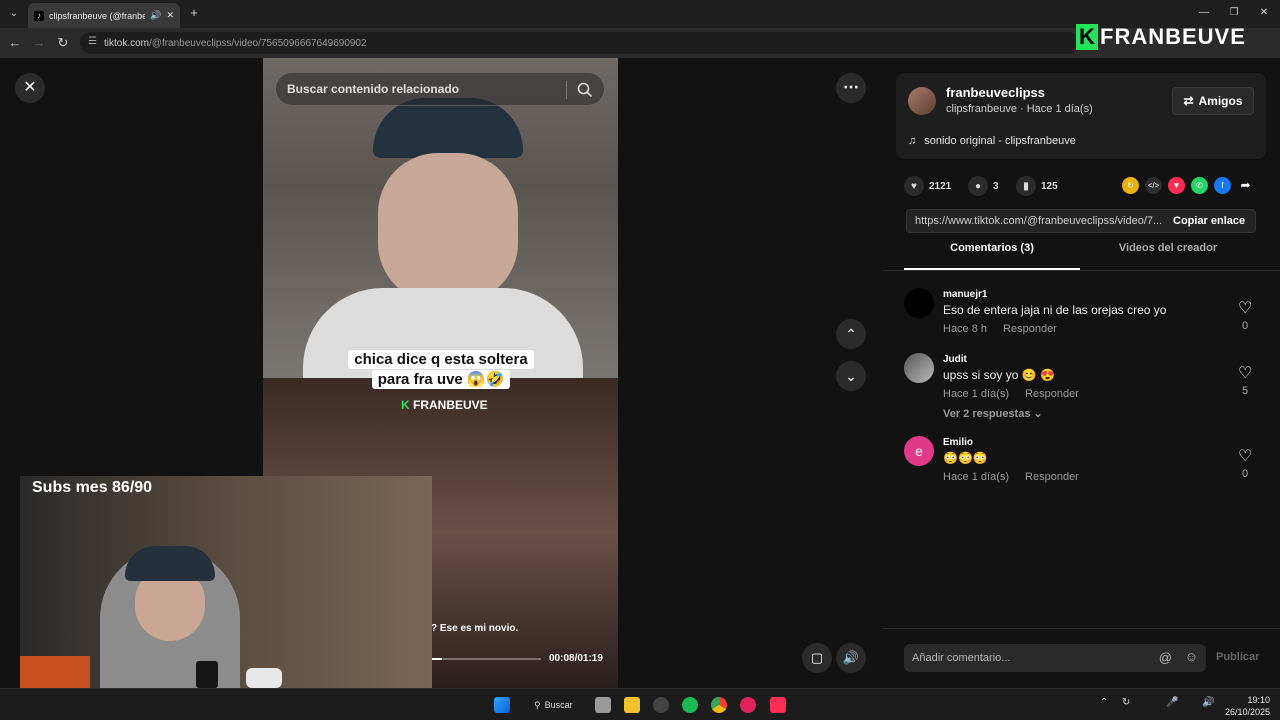 Image resolution: width=1280 pixels, height=720 pixels. Describe the element at coordinates (1208, 702) in the screenshot. I see `tray-volume-icon: 🔊` at that location.